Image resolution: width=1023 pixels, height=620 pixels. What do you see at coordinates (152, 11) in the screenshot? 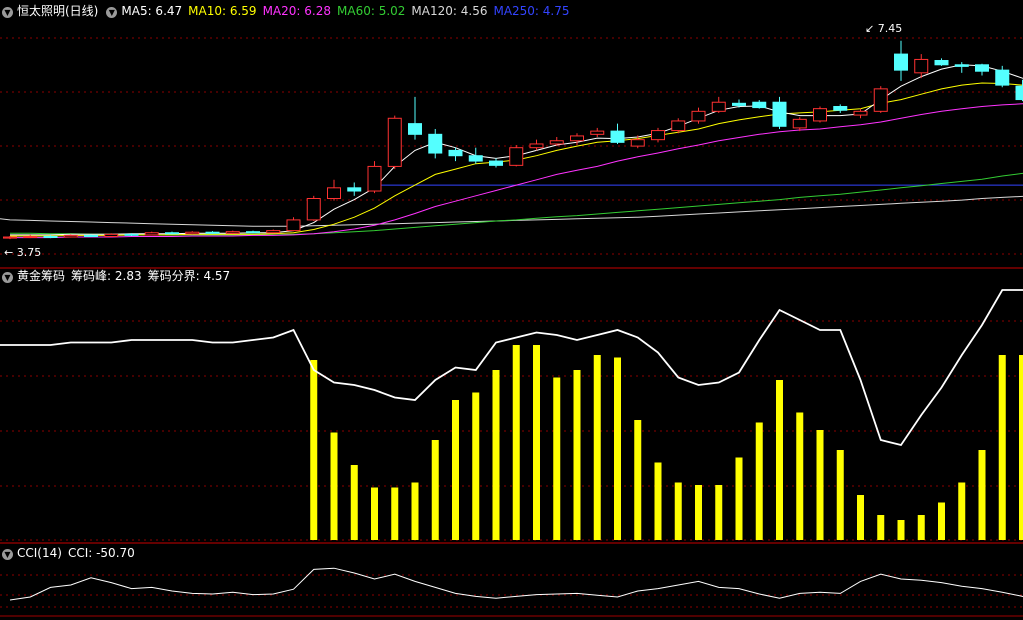
I see `ma-label-0: MA5: 6.47` at bounding box center [152, 11].